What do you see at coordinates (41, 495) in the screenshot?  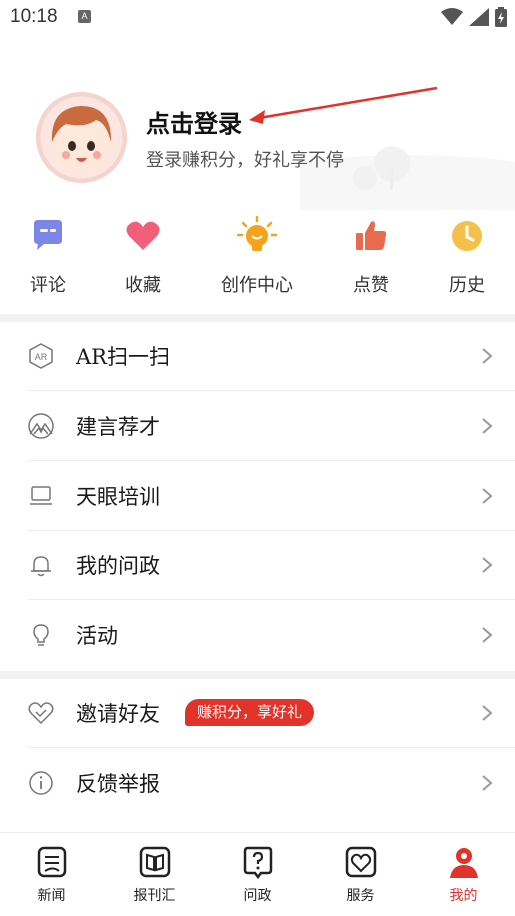 I see `laptop-icon` at bounding box center [41, 495].